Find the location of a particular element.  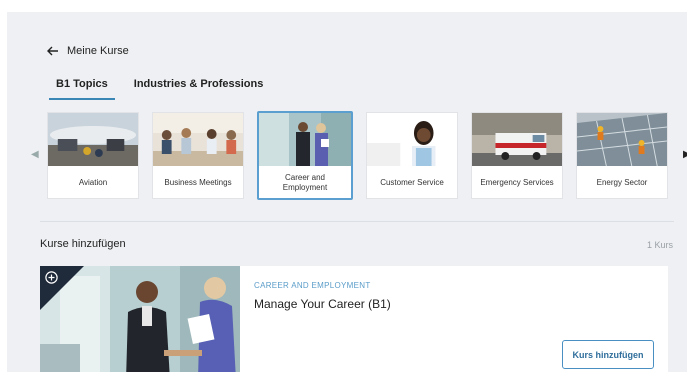

tab-bar: B1 Topics Industries & Professions is located at coordinates (159, 86).